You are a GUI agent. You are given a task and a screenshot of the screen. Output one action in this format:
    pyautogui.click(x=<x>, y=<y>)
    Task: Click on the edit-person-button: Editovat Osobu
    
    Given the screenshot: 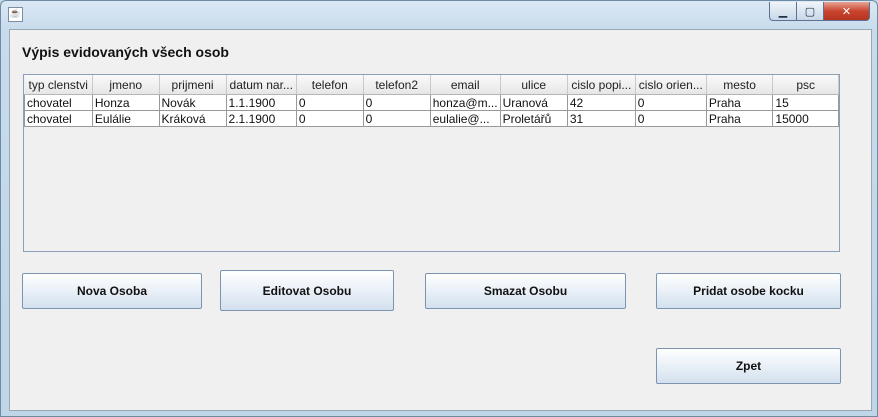 What is the action you would take?
    pyautogui.click(x=307, y=290)
    